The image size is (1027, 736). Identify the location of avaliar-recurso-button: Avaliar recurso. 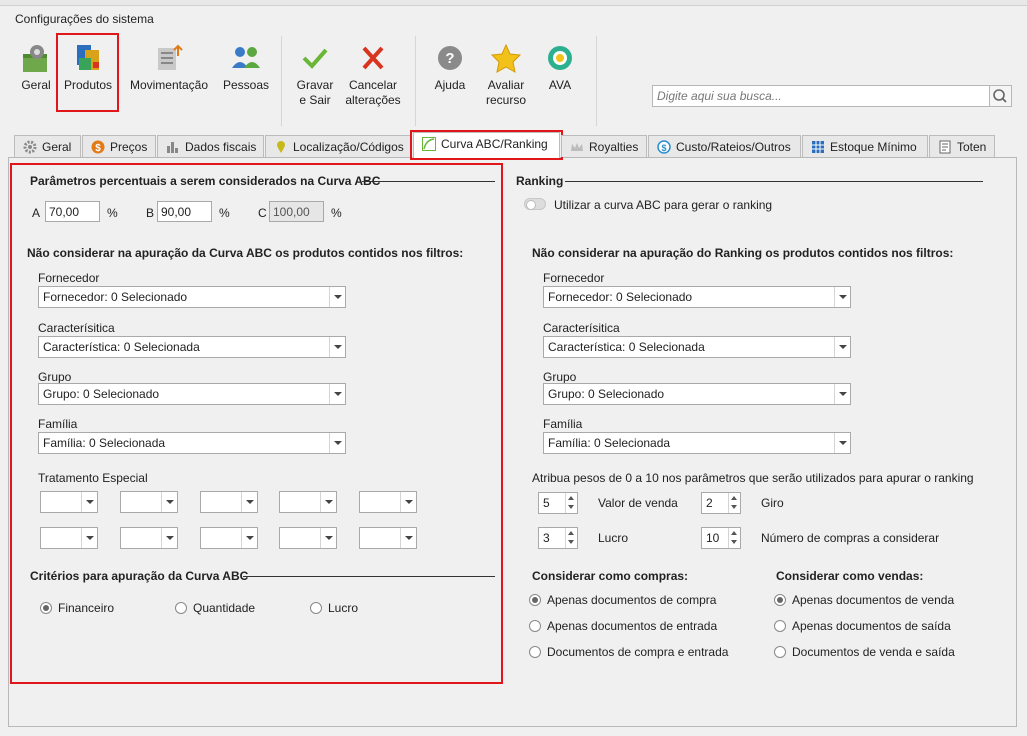
(506, 73).